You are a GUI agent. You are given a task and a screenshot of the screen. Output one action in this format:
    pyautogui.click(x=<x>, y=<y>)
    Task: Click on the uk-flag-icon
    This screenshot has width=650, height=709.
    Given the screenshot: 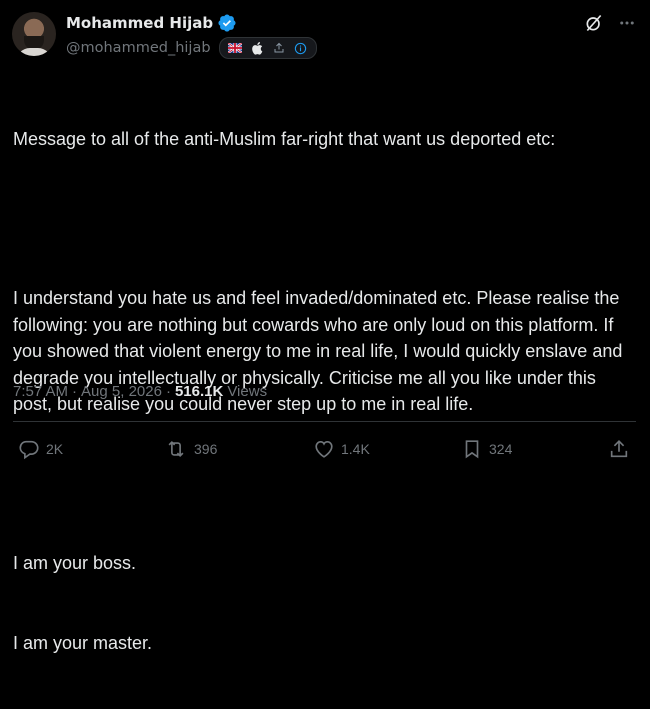 What is the action you would take?
    pyautogui.click(x=234, y=48)
    